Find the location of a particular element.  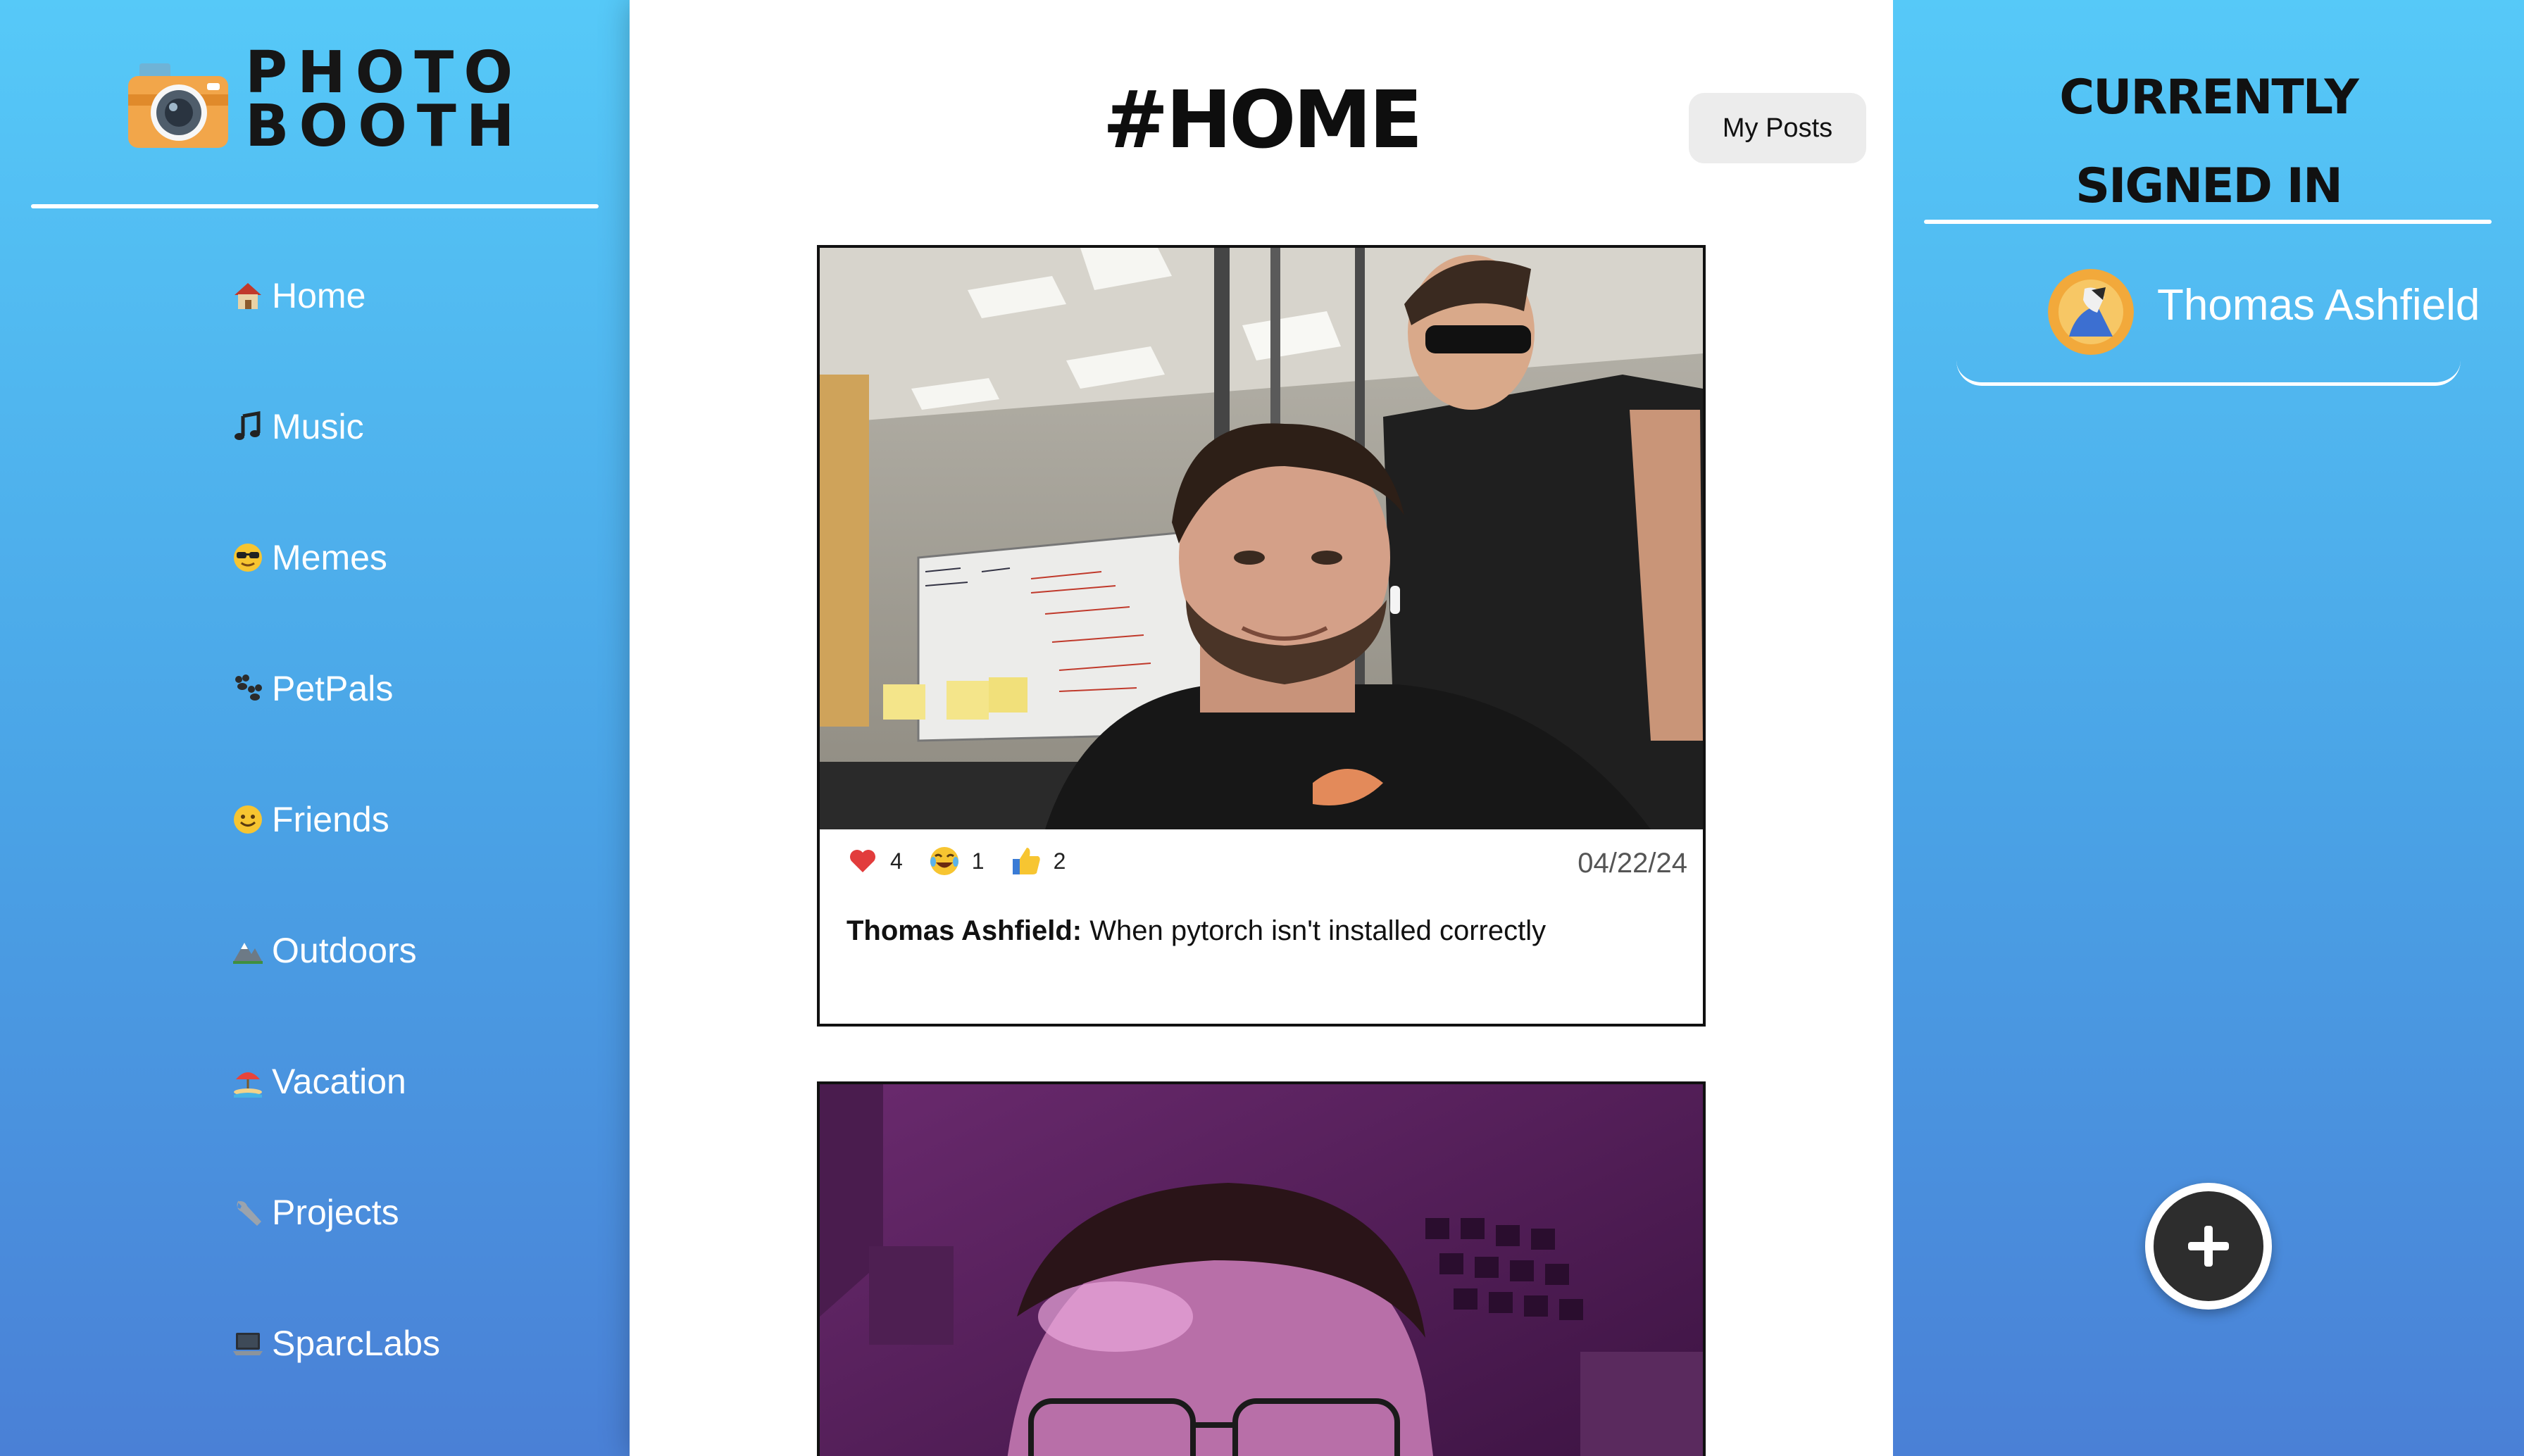

nav-label-friends: Friends is located at coordinates (330, 819).